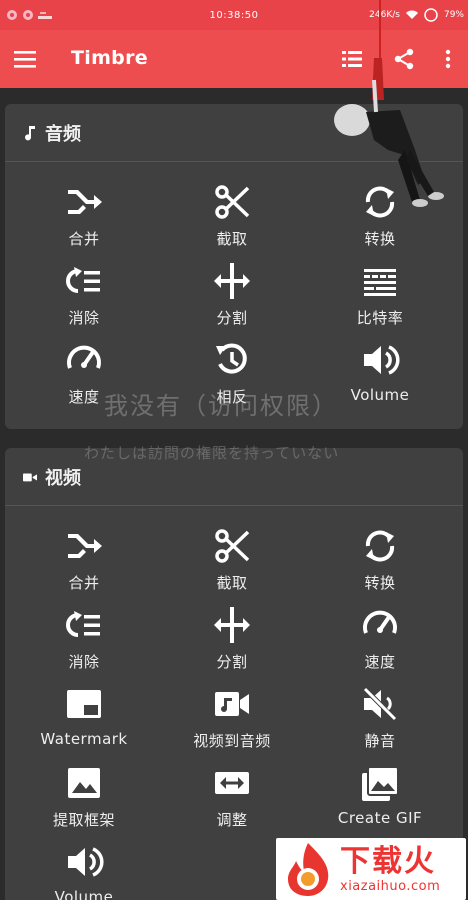 The height and width of the screenshot is (900, 468). What do you see at coordinates (380, 741) in the screenshot?
I see `tool-label: 静音` at bounding box center [380, 741].